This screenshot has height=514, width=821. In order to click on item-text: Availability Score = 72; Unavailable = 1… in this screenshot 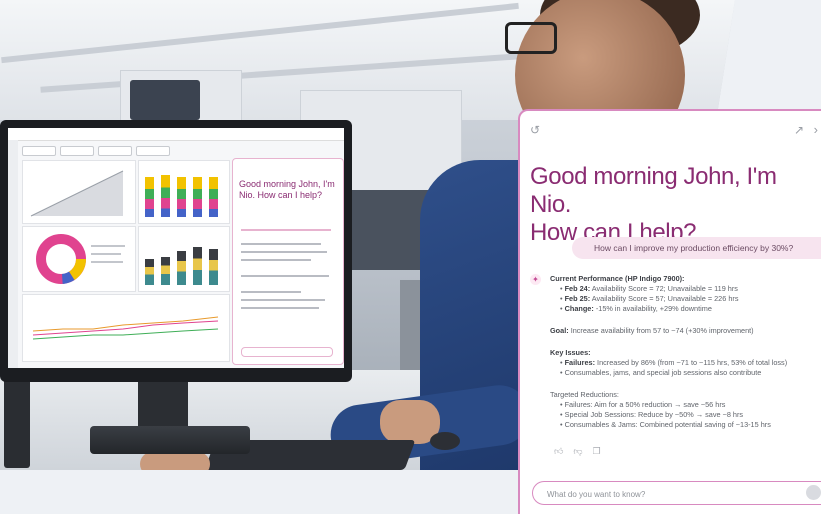, I will do `click(664, 288)`.